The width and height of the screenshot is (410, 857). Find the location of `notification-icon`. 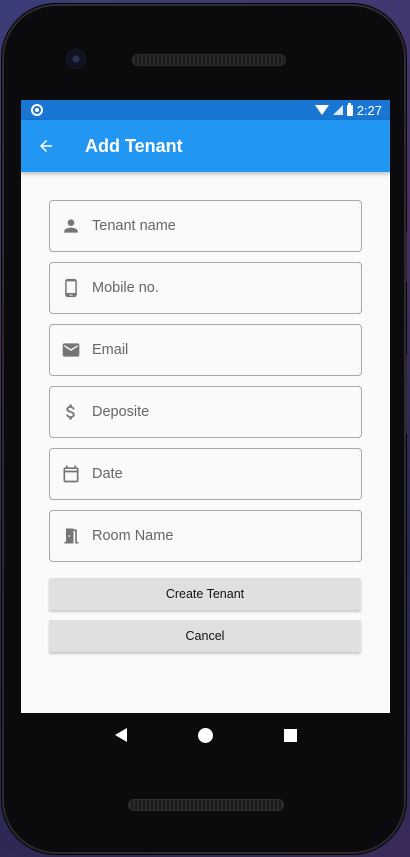

notification-icon is located at coordinates (37, 110).